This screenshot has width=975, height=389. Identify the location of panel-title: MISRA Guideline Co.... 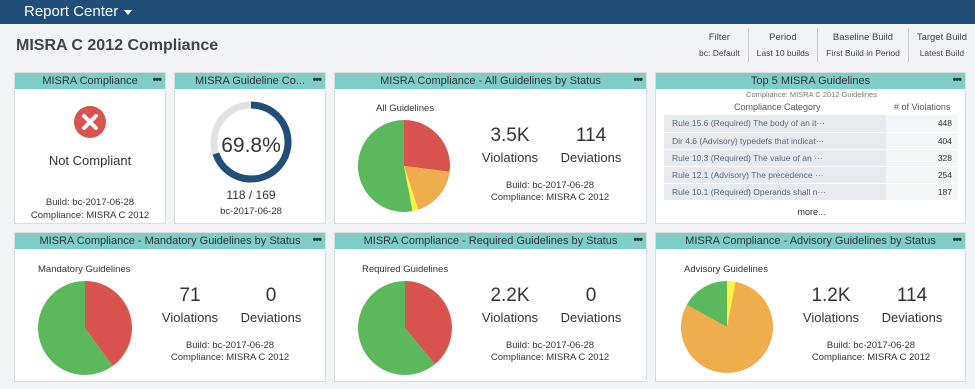
(250, 81).